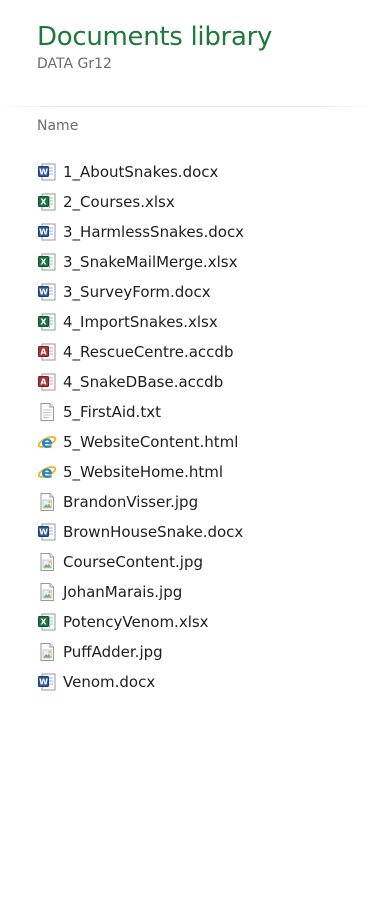 The width and height of the screenshot is (374, 922). Describe the element at coordinates (153, 532) in the screenshot. I see `file-name: BrownHouseSnake.docx` at that location.